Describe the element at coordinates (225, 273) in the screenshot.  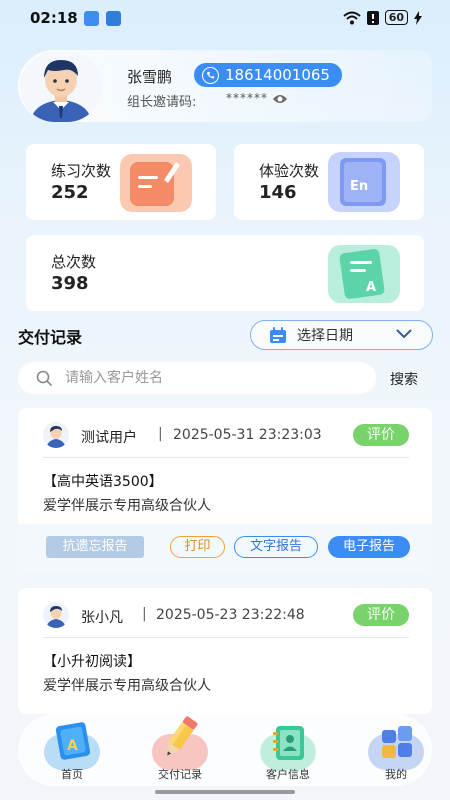
I see `total-count-card: 总次数 398 A` at that location.